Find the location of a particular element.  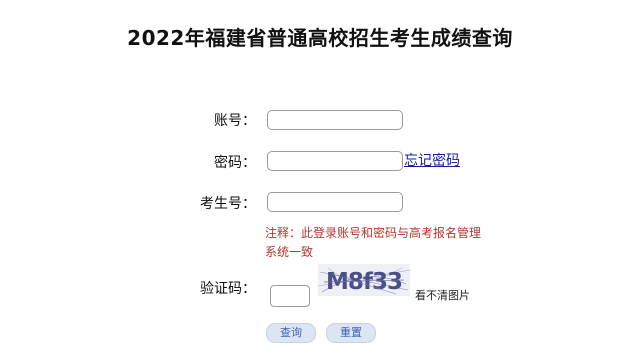

forgot-password-link: 忘记密码 is located at coordinates (432, 160).